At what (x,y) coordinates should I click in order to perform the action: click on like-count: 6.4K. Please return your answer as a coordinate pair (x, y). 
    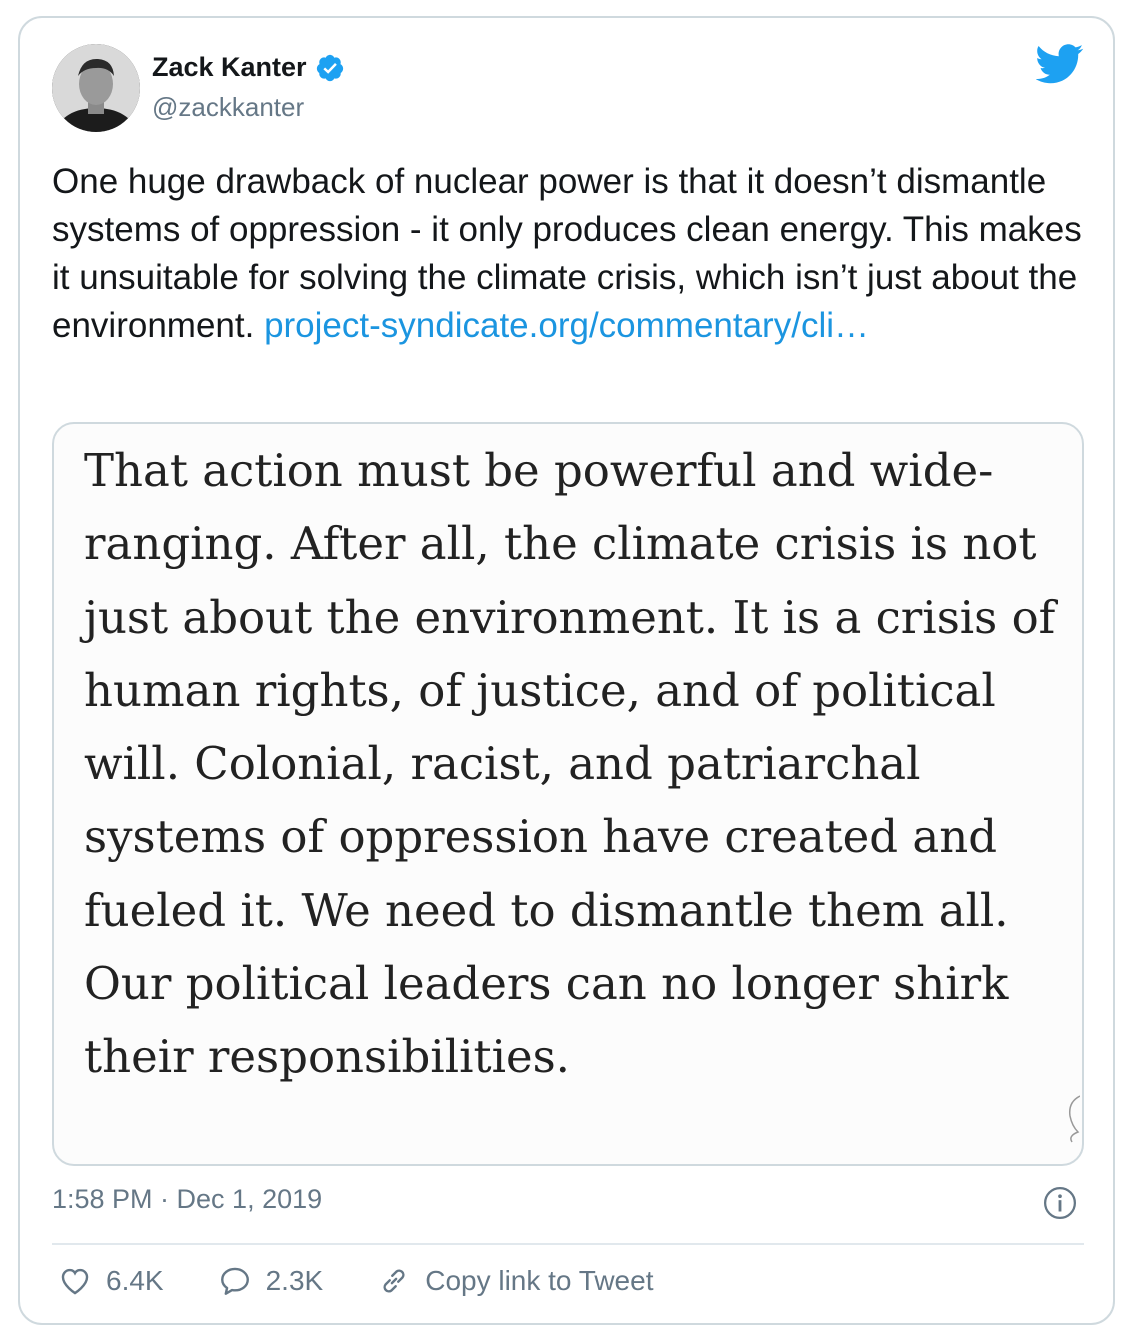
    Looking at the image, I should click on (135, 1280).